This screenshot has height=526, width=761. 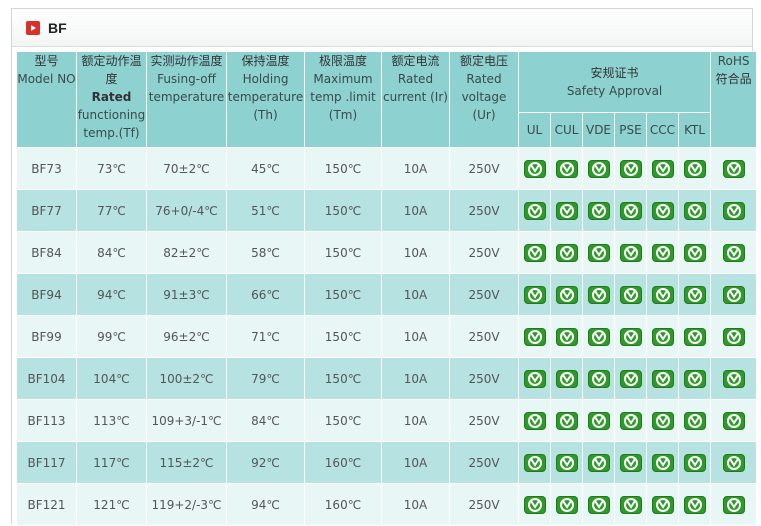 What do you see at coordinates (46, 504) in the screenshot?
I see `cell-model: BF121` at bounding box center [46, 504].